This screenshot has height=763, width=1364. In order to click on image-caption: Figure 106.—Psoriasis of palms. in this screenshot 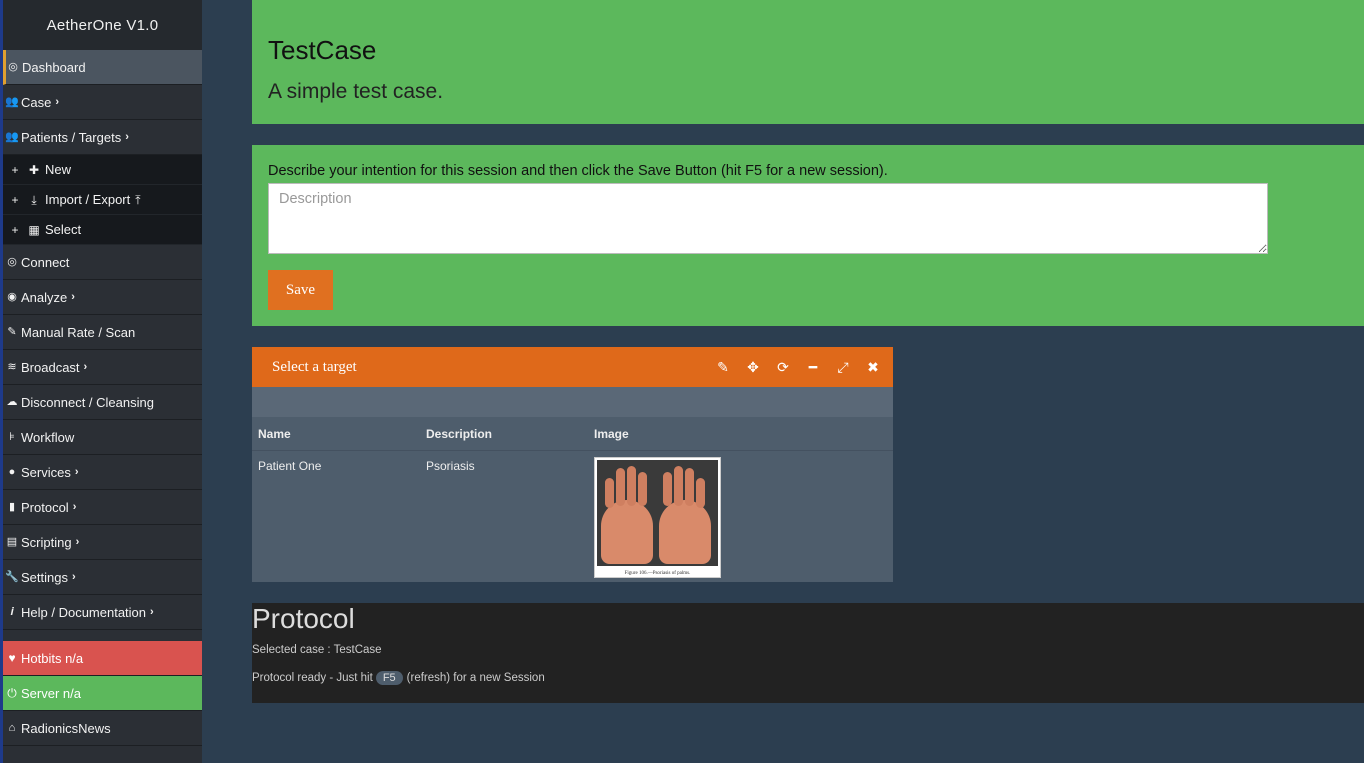, I will do `click(657, 573)`.